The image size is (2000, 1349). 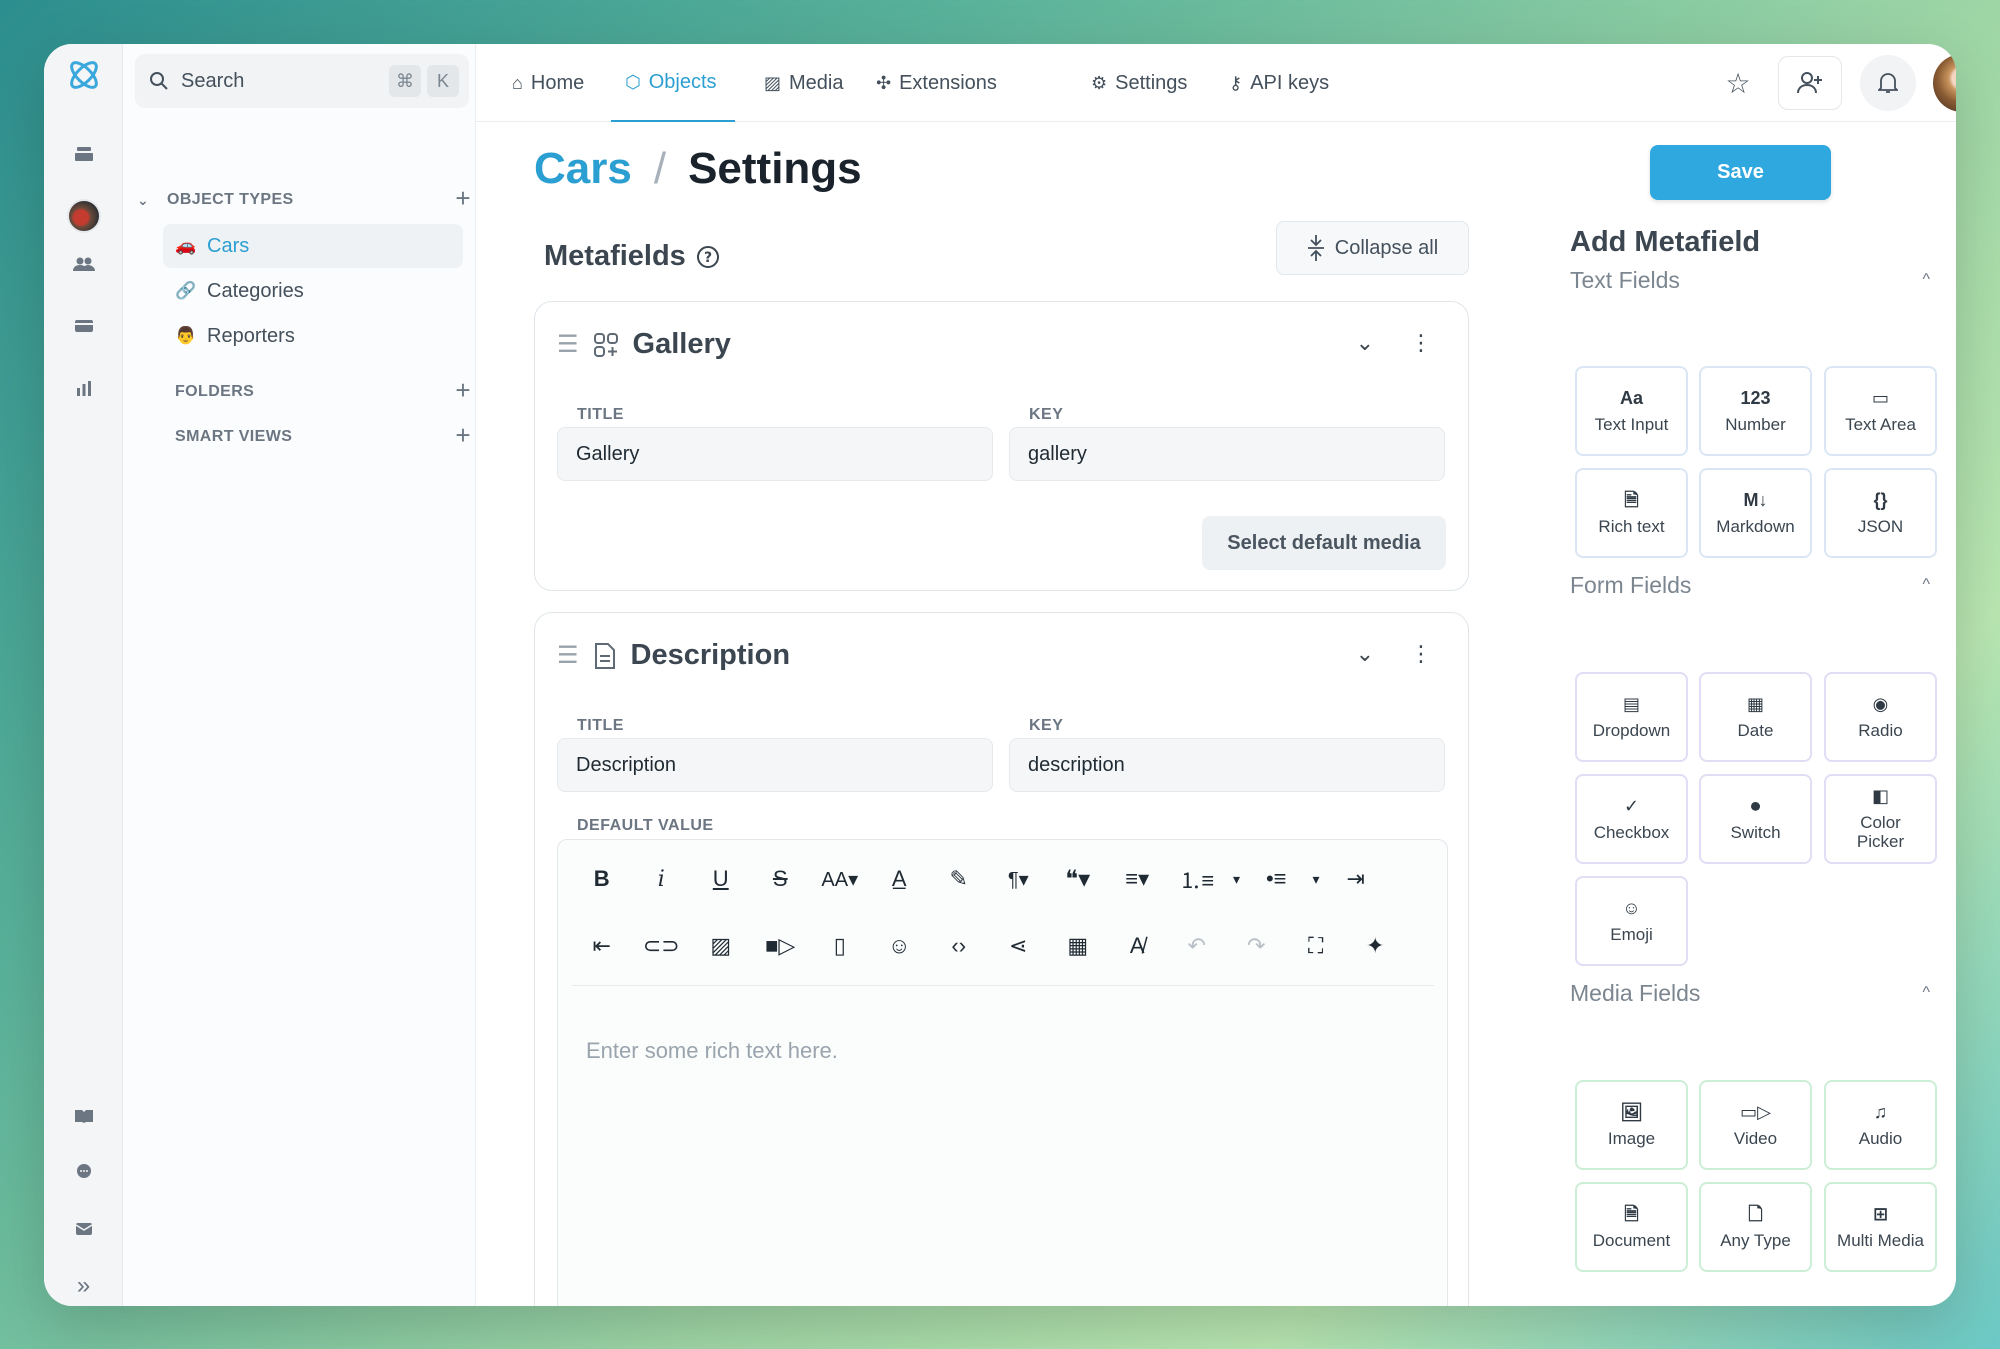 What do you see at coordinates (840, 879) in the screenshot?
I see `font-size-icon: AA▾` at bounding box center [840, 879].